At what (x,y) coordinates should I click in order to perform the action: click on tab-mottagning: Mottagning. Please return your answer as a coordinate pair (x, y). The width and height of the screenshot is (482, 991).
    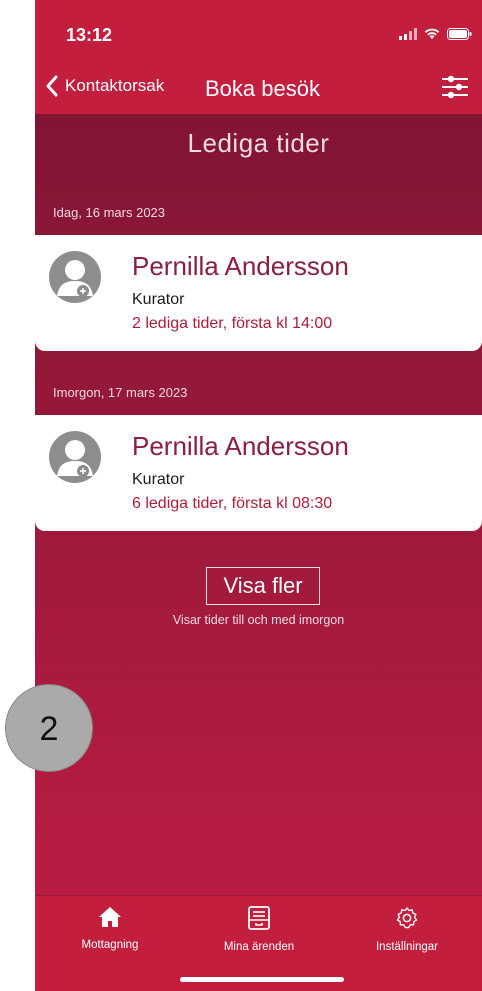
    Looking at the image, I should click on (110, 928).